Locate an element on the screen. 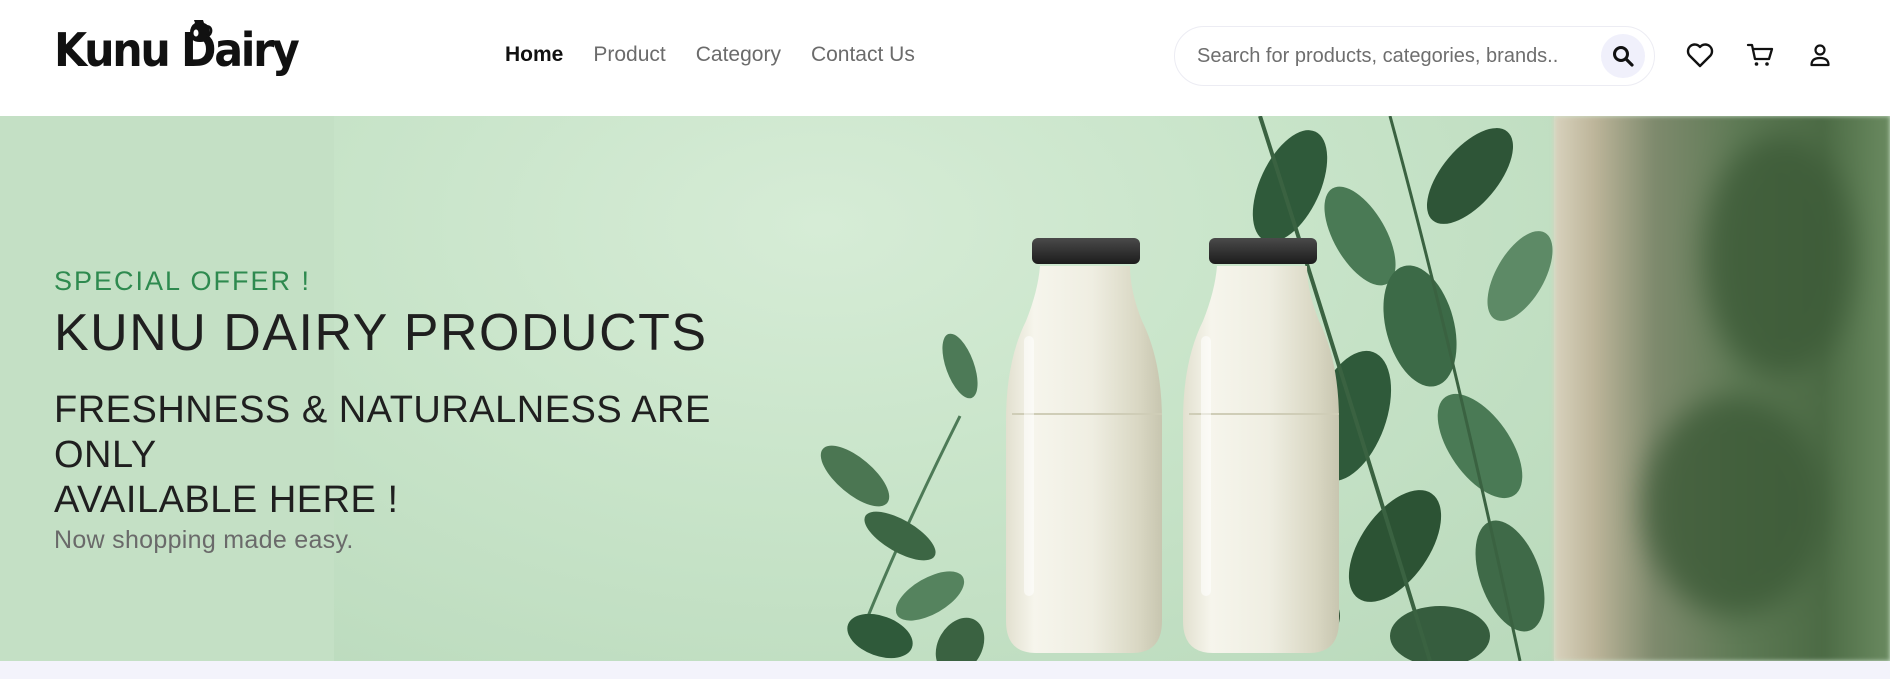  search-button is located at coordinates (1623, 56).